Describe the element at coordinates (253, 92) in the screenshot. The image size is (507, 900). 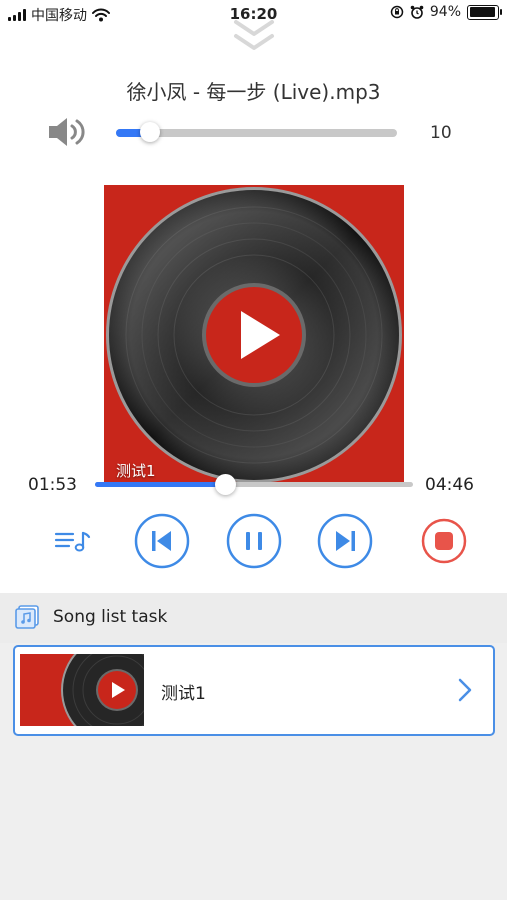
I see `track-title: 徐小凤 - 每一步 (Live).mp3` at that location.